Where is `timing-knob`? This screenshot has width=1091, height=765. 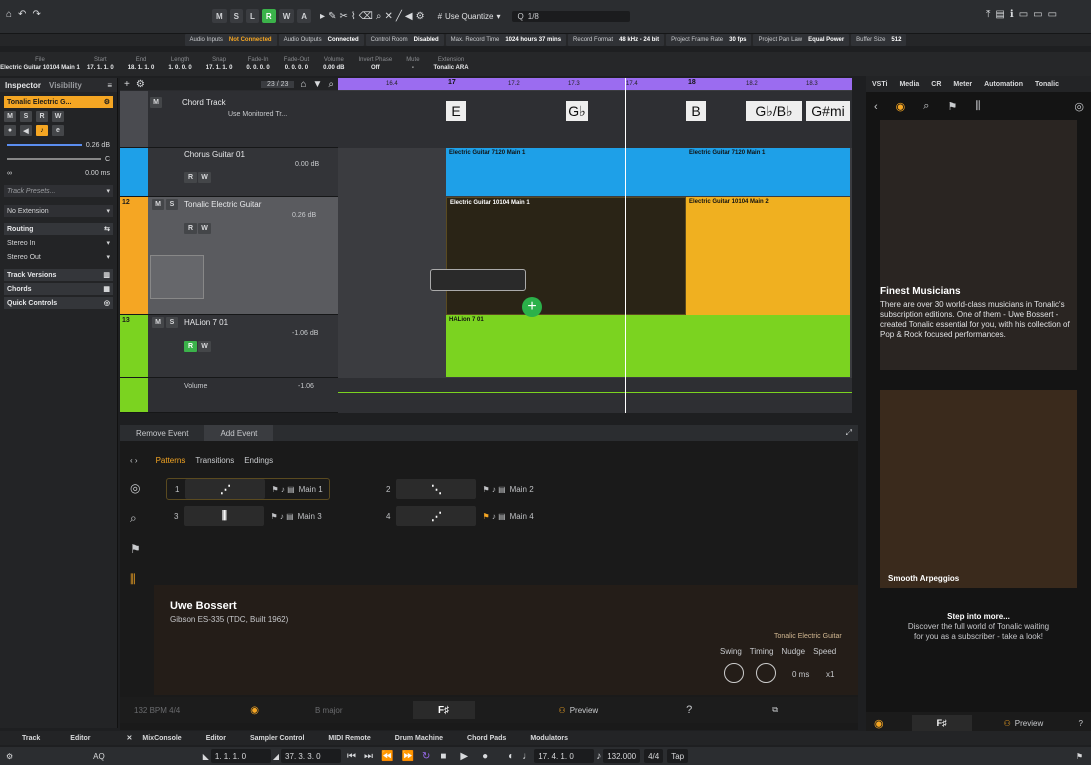
timing-knob is located at coordinates (766, 673).